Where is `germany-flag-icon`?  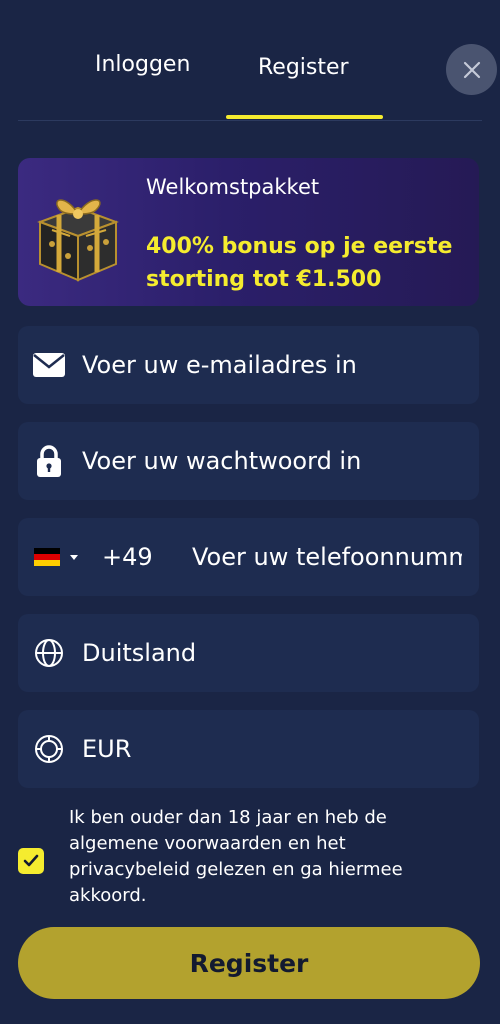
germany-flag-icon is located at coordinates (47, 557).